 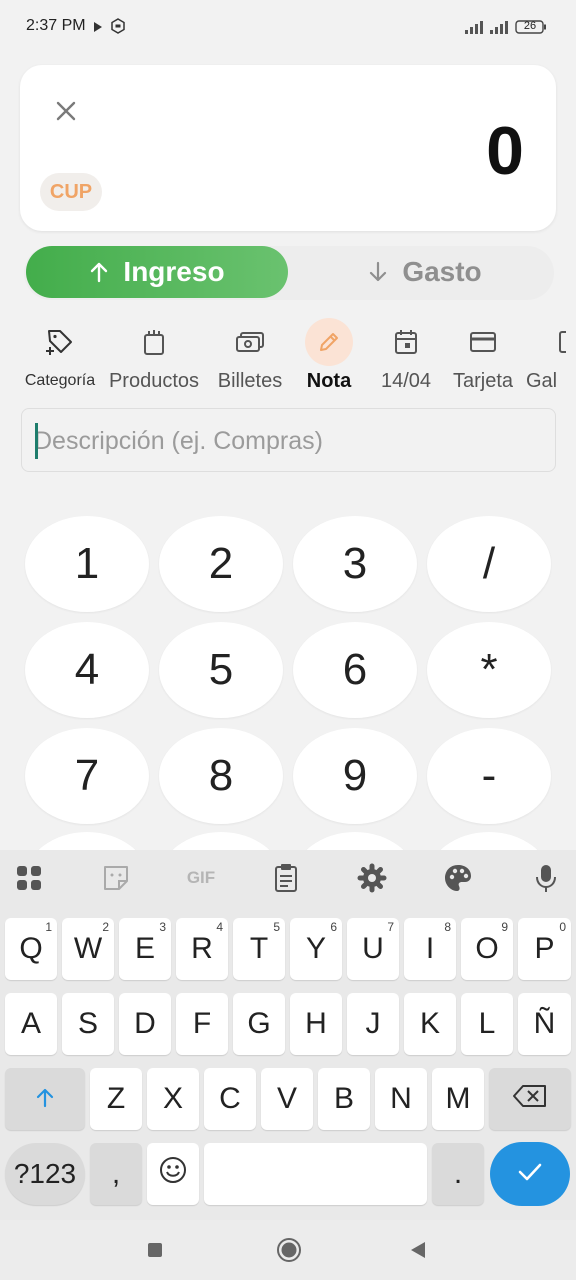 What do you see at coordinates (31, 1024) in the screenshot?
I see `key-a: A` at bounding box center [31, 1024].